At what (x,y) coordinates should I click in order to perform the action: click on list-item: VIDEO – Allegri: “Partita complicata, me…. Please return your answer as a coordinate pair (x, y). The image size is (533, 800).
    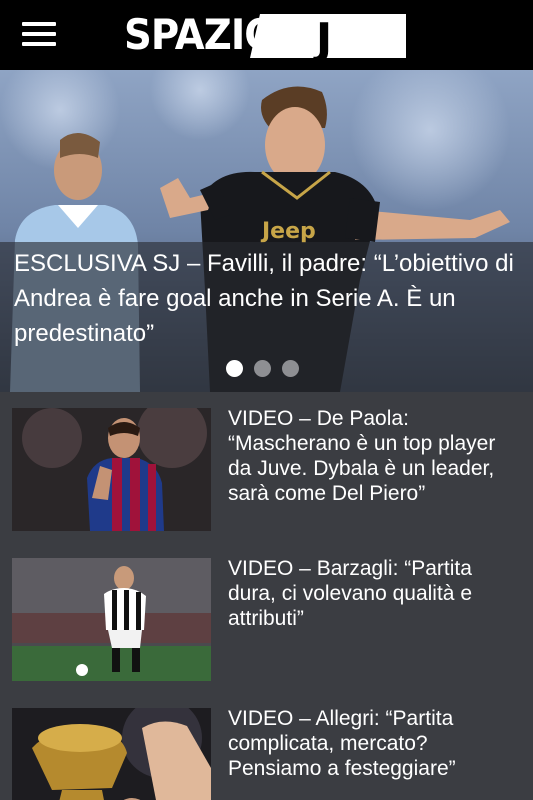
    Looking at the image, I should click on (266, 746).